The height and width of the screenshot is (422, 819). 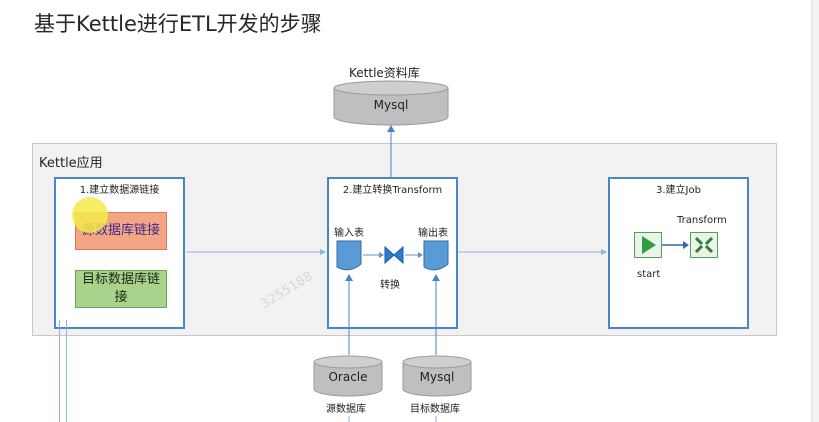 I want to click on oracle-db-cylinder: Oracle, so click(x=348, y=376).